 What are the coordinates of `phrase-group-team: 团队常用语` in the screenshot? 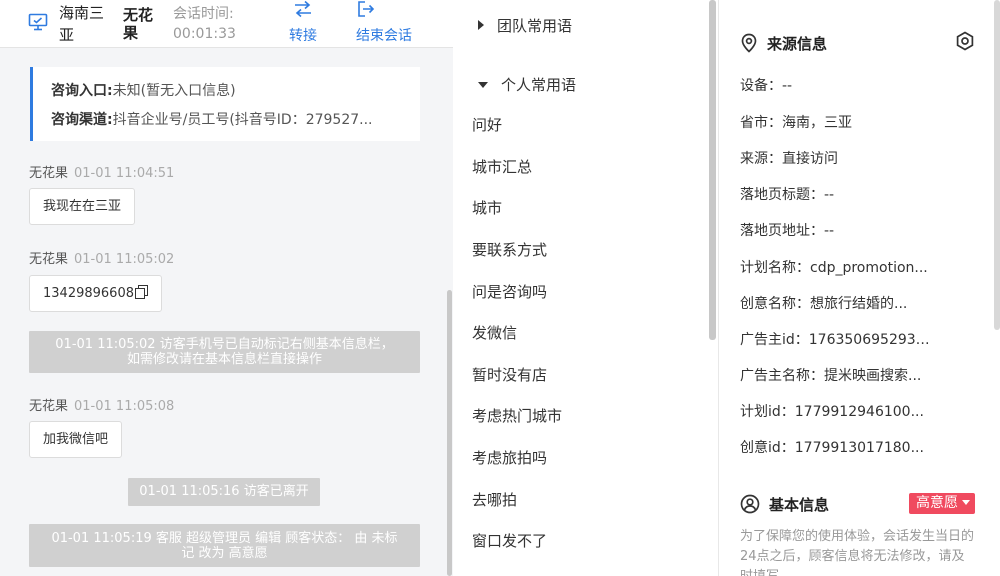 It's located at (525, 25).